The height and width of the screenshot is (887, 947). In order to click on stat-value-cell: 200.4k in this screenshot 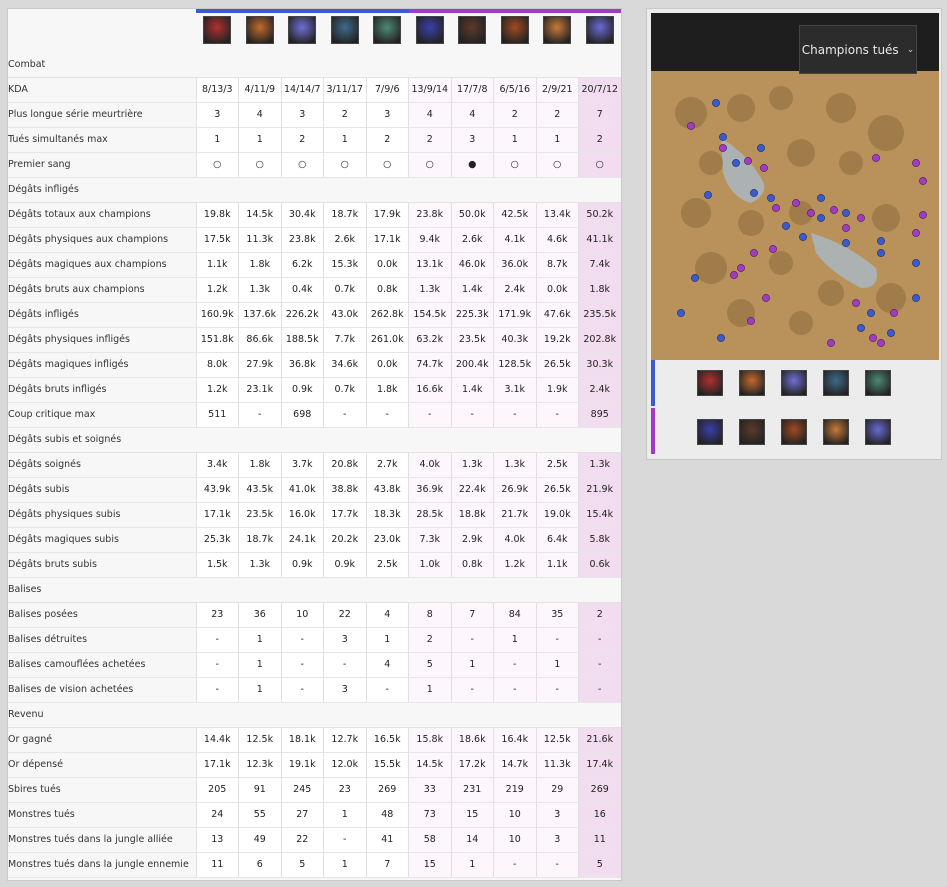, I will do `click(472, 365)`.